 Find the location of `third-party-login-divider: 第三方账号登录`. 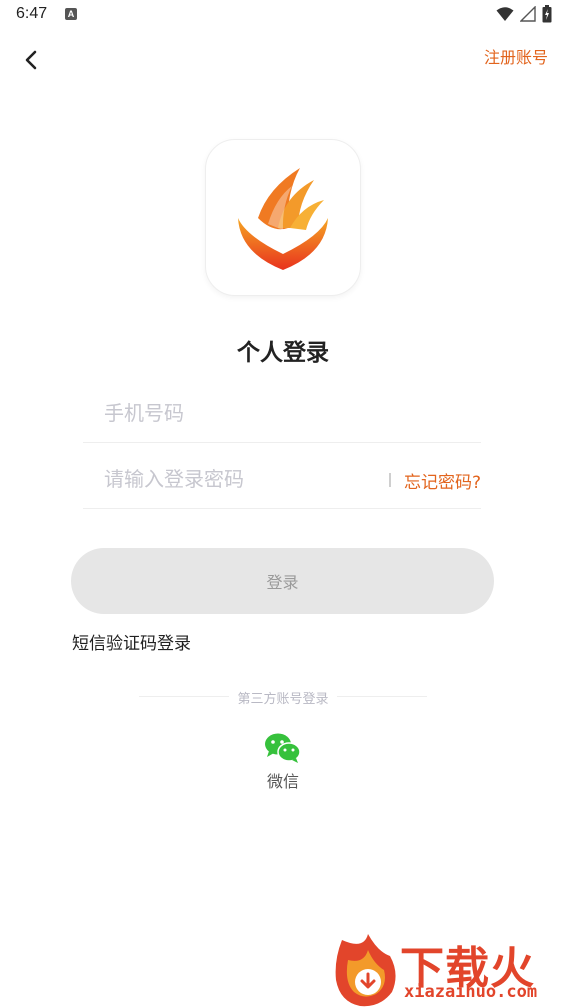

third-party-login-divider: 第三方账号登录 is located at coordinates (283, 697).